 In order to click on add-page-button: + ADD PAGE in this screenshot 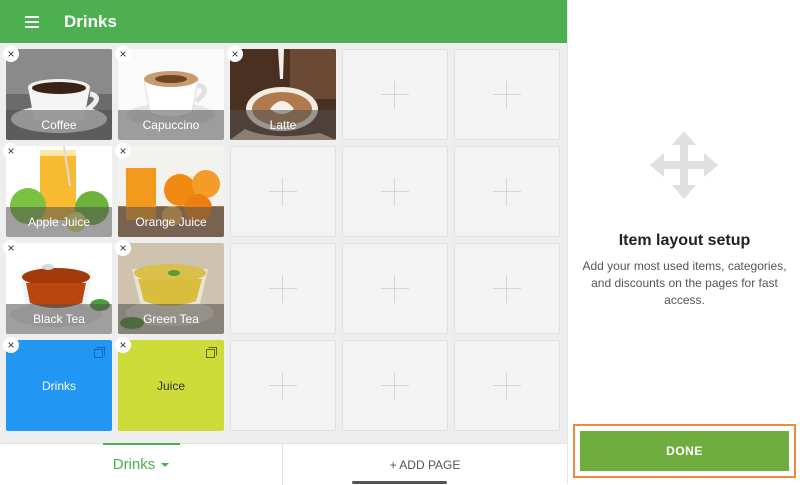, I will do `click(425, 464)`.